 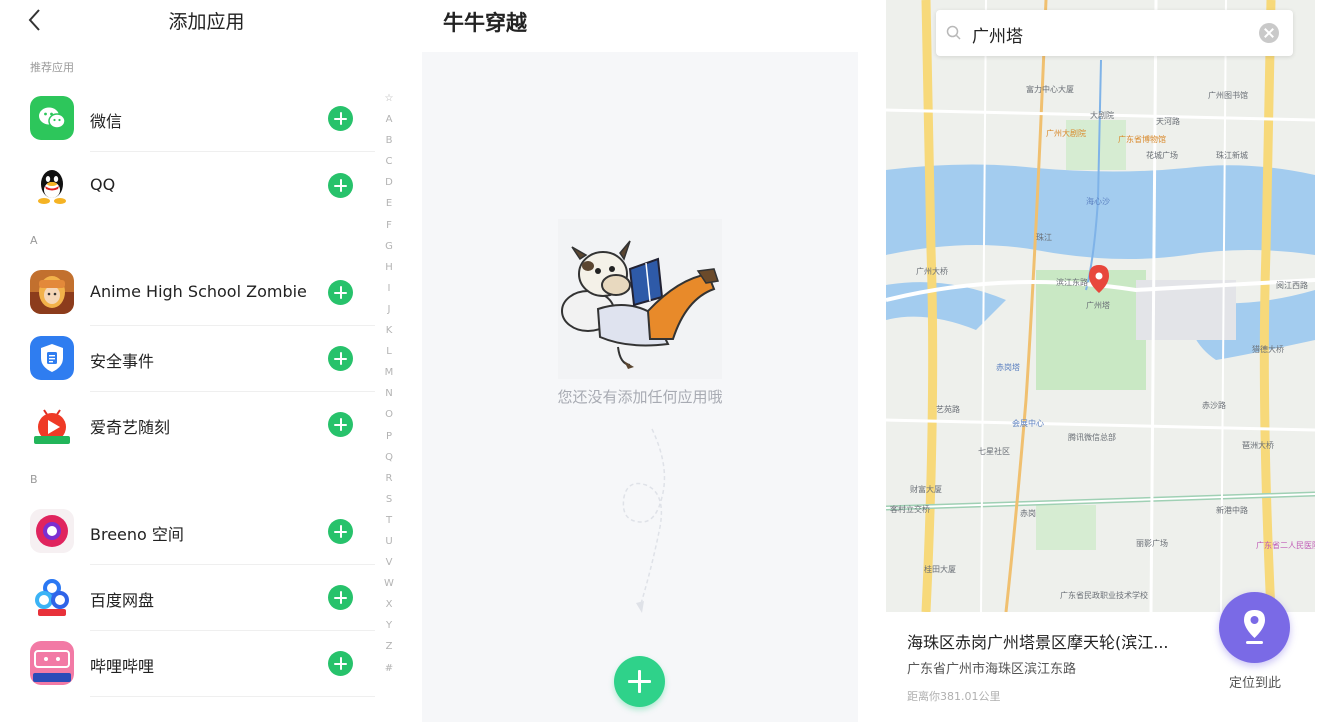 I want to click on map-label: 七星社区, so click(x=994, y=451).